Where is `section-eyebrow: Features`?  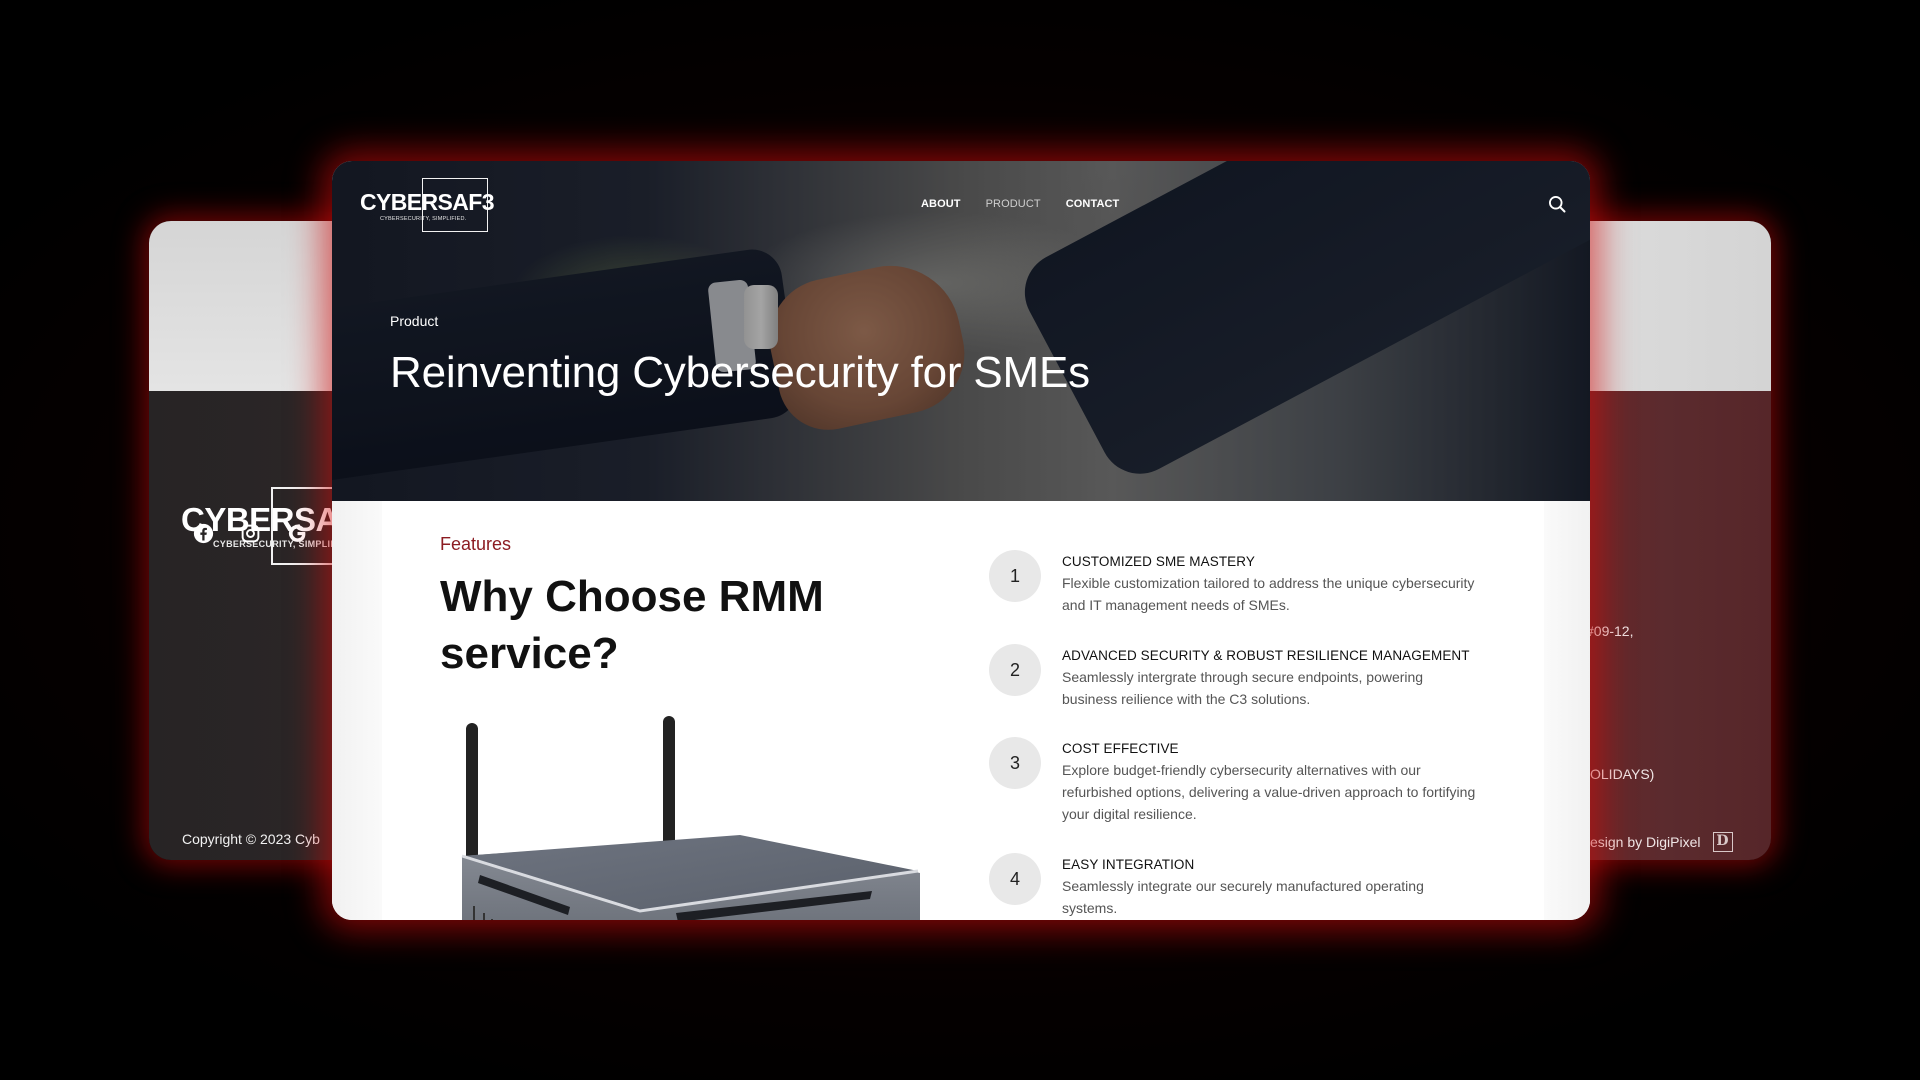
section-eyebrow: Features is located at coordinates (476, 544).